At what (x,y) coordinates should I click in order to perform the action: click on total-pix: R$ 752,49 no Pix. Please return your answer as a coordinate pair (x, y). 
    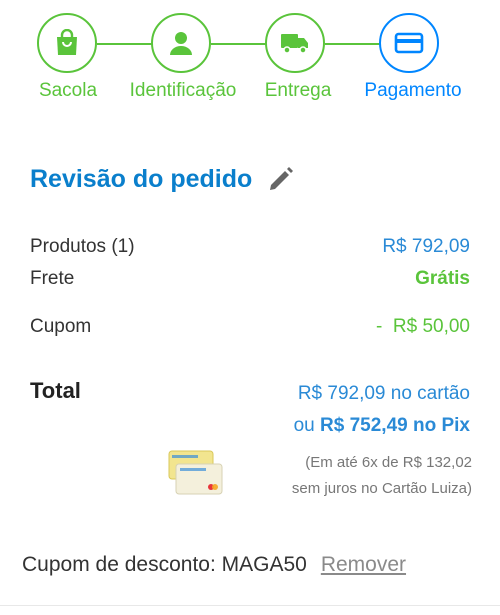
    Looking at the image, I should click on (395, 425).